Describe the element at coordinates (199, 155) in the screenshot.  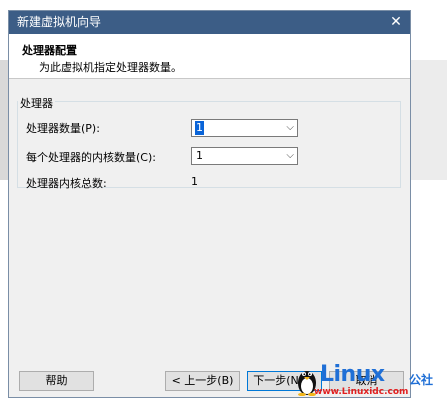
I see `cores-per-processor-value: 1` at that location.